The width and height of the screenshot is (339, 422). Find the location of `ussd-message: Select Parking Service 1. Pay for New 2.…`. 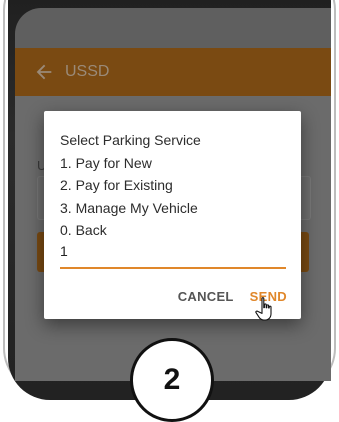

ussd-message: Select Parking Service 1. Pay for New 2.… is located at coordinates (130, 185).